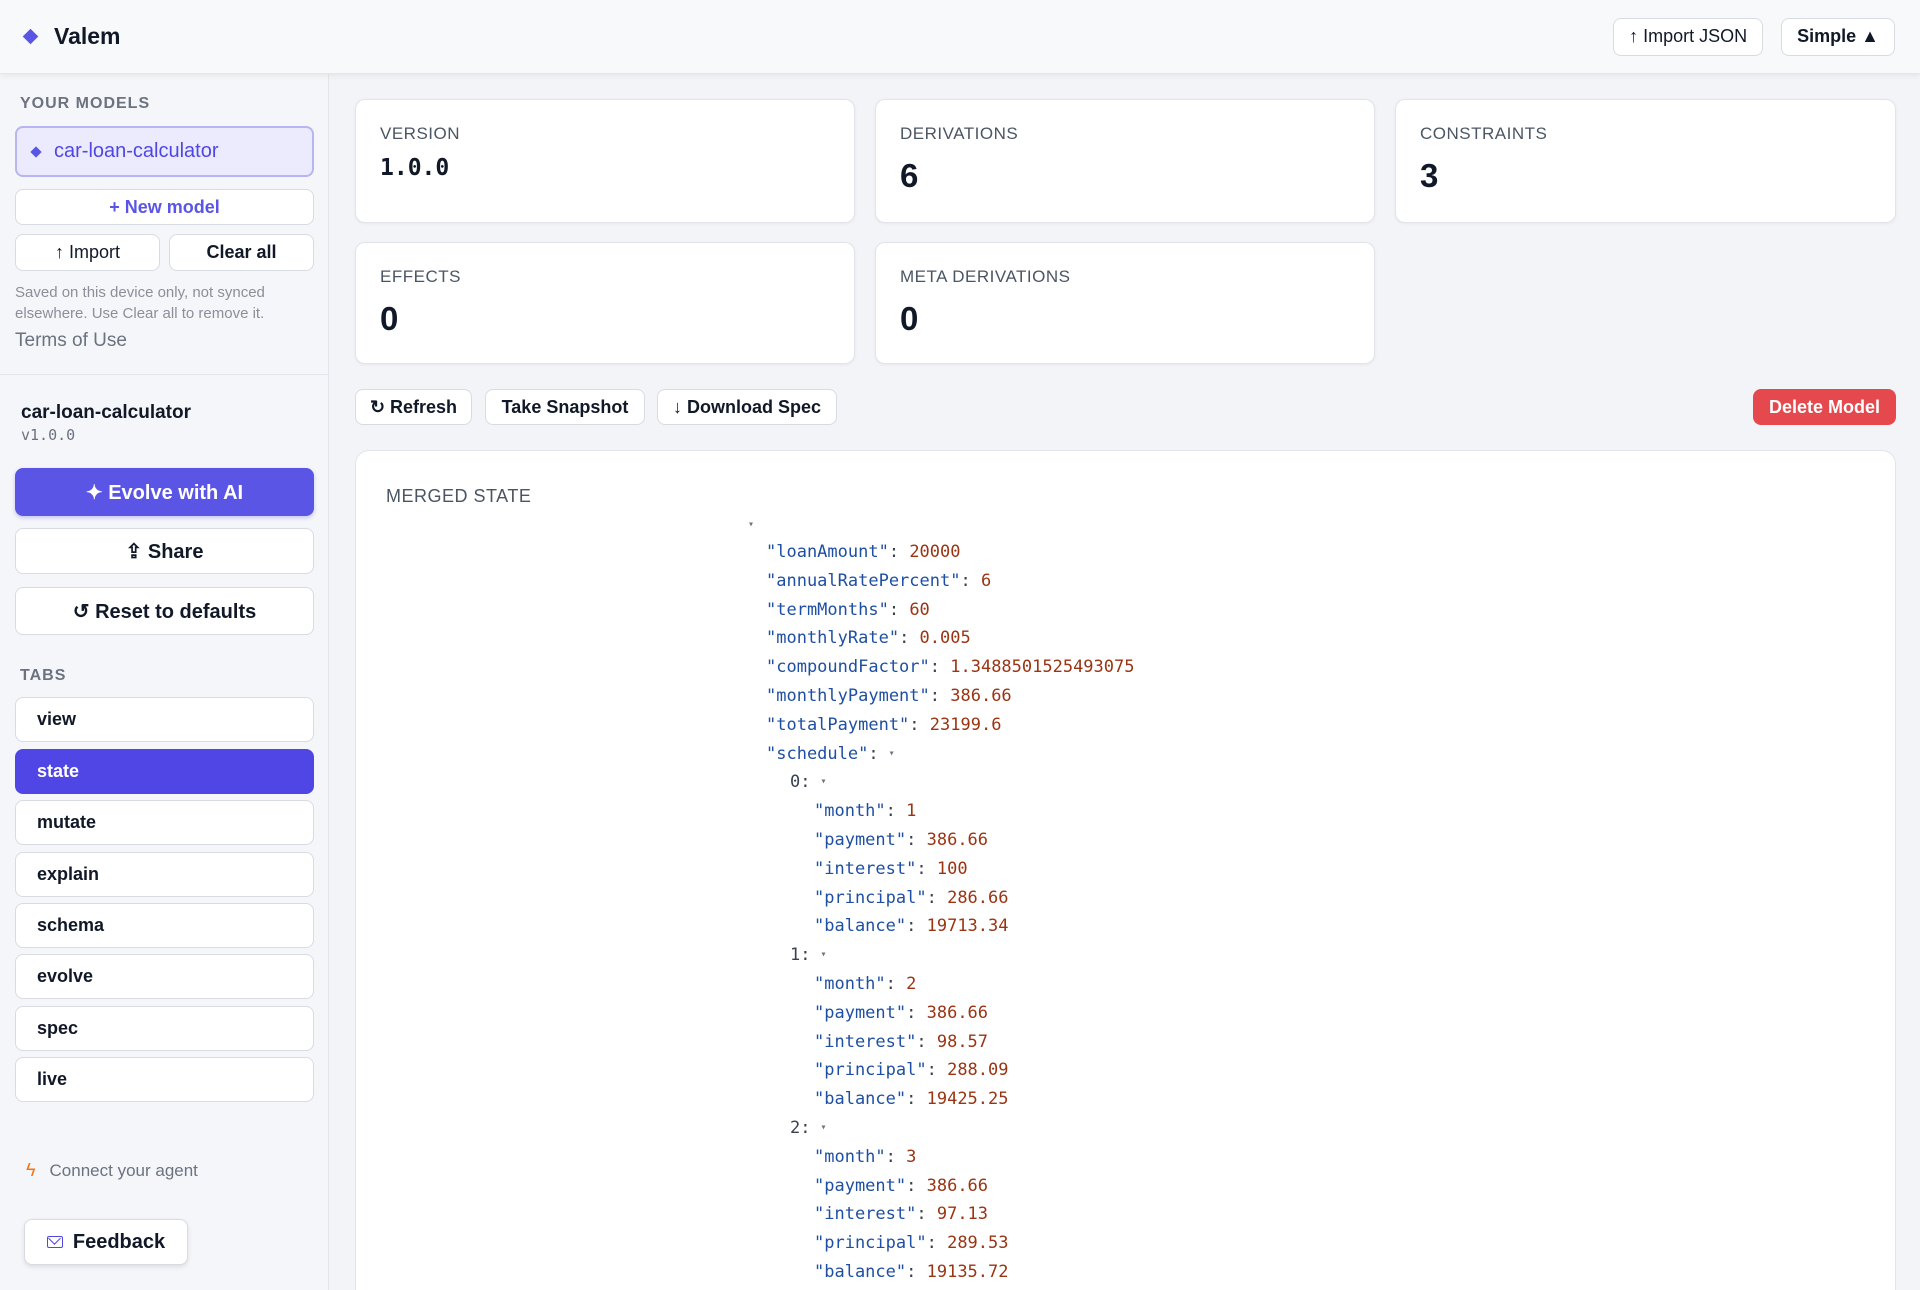 This screenshot has width=1920, height=1290. I want to click on header-actions: ↑ Import JSON Simple ▲, so click(1754, 36).